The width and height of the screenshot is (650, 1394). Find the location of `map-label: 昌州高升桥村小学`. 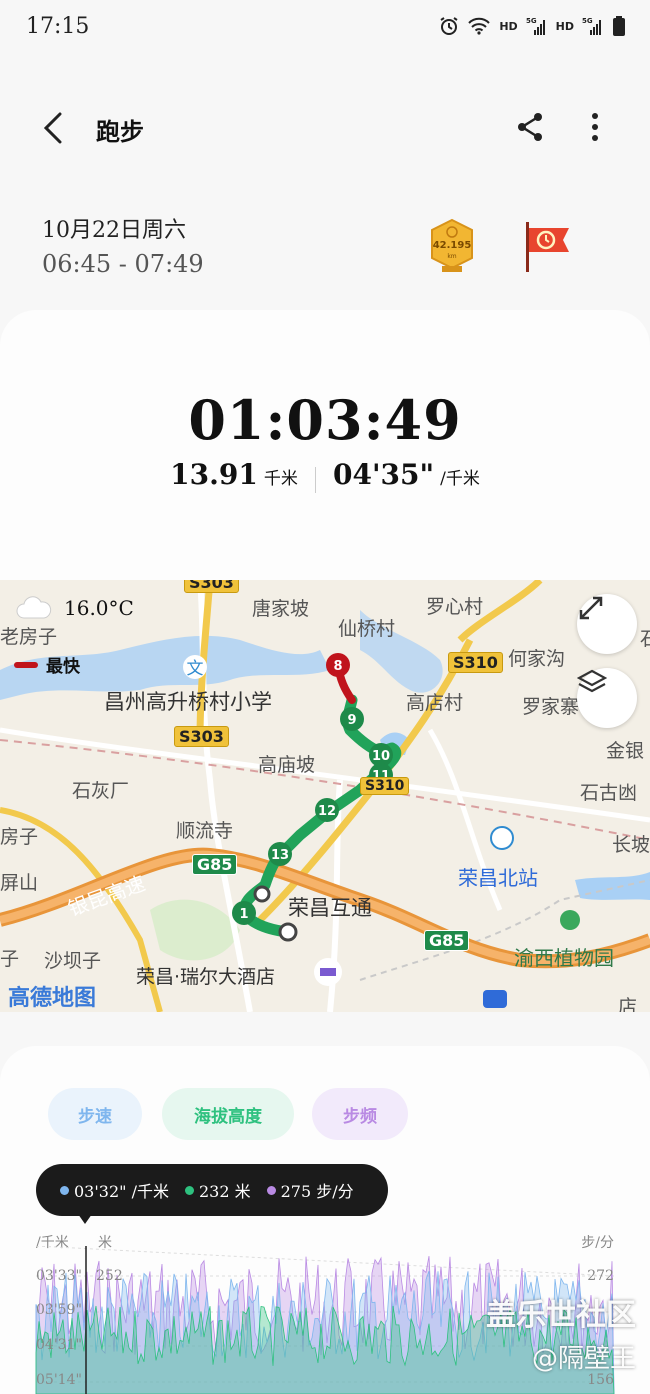

map-label: 昌州高升桥村小学 is located at coordinates (188, 702).